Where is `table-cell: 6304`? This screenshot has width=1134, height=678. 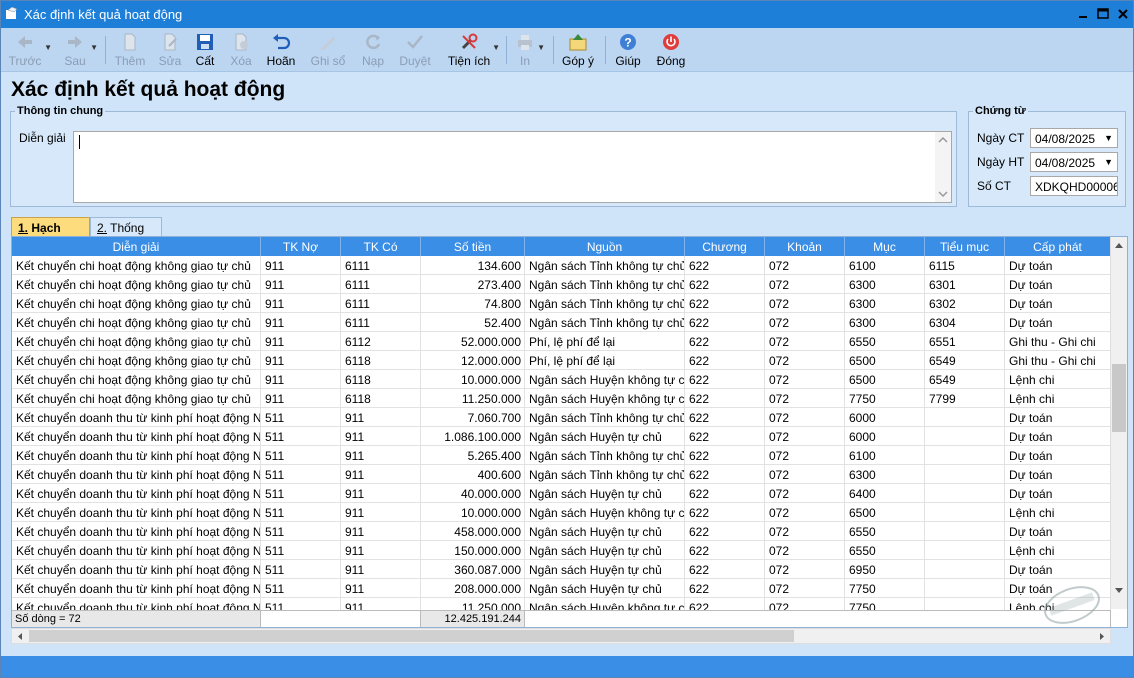
table-cell: 6304 is located at coordinates (965, 322).